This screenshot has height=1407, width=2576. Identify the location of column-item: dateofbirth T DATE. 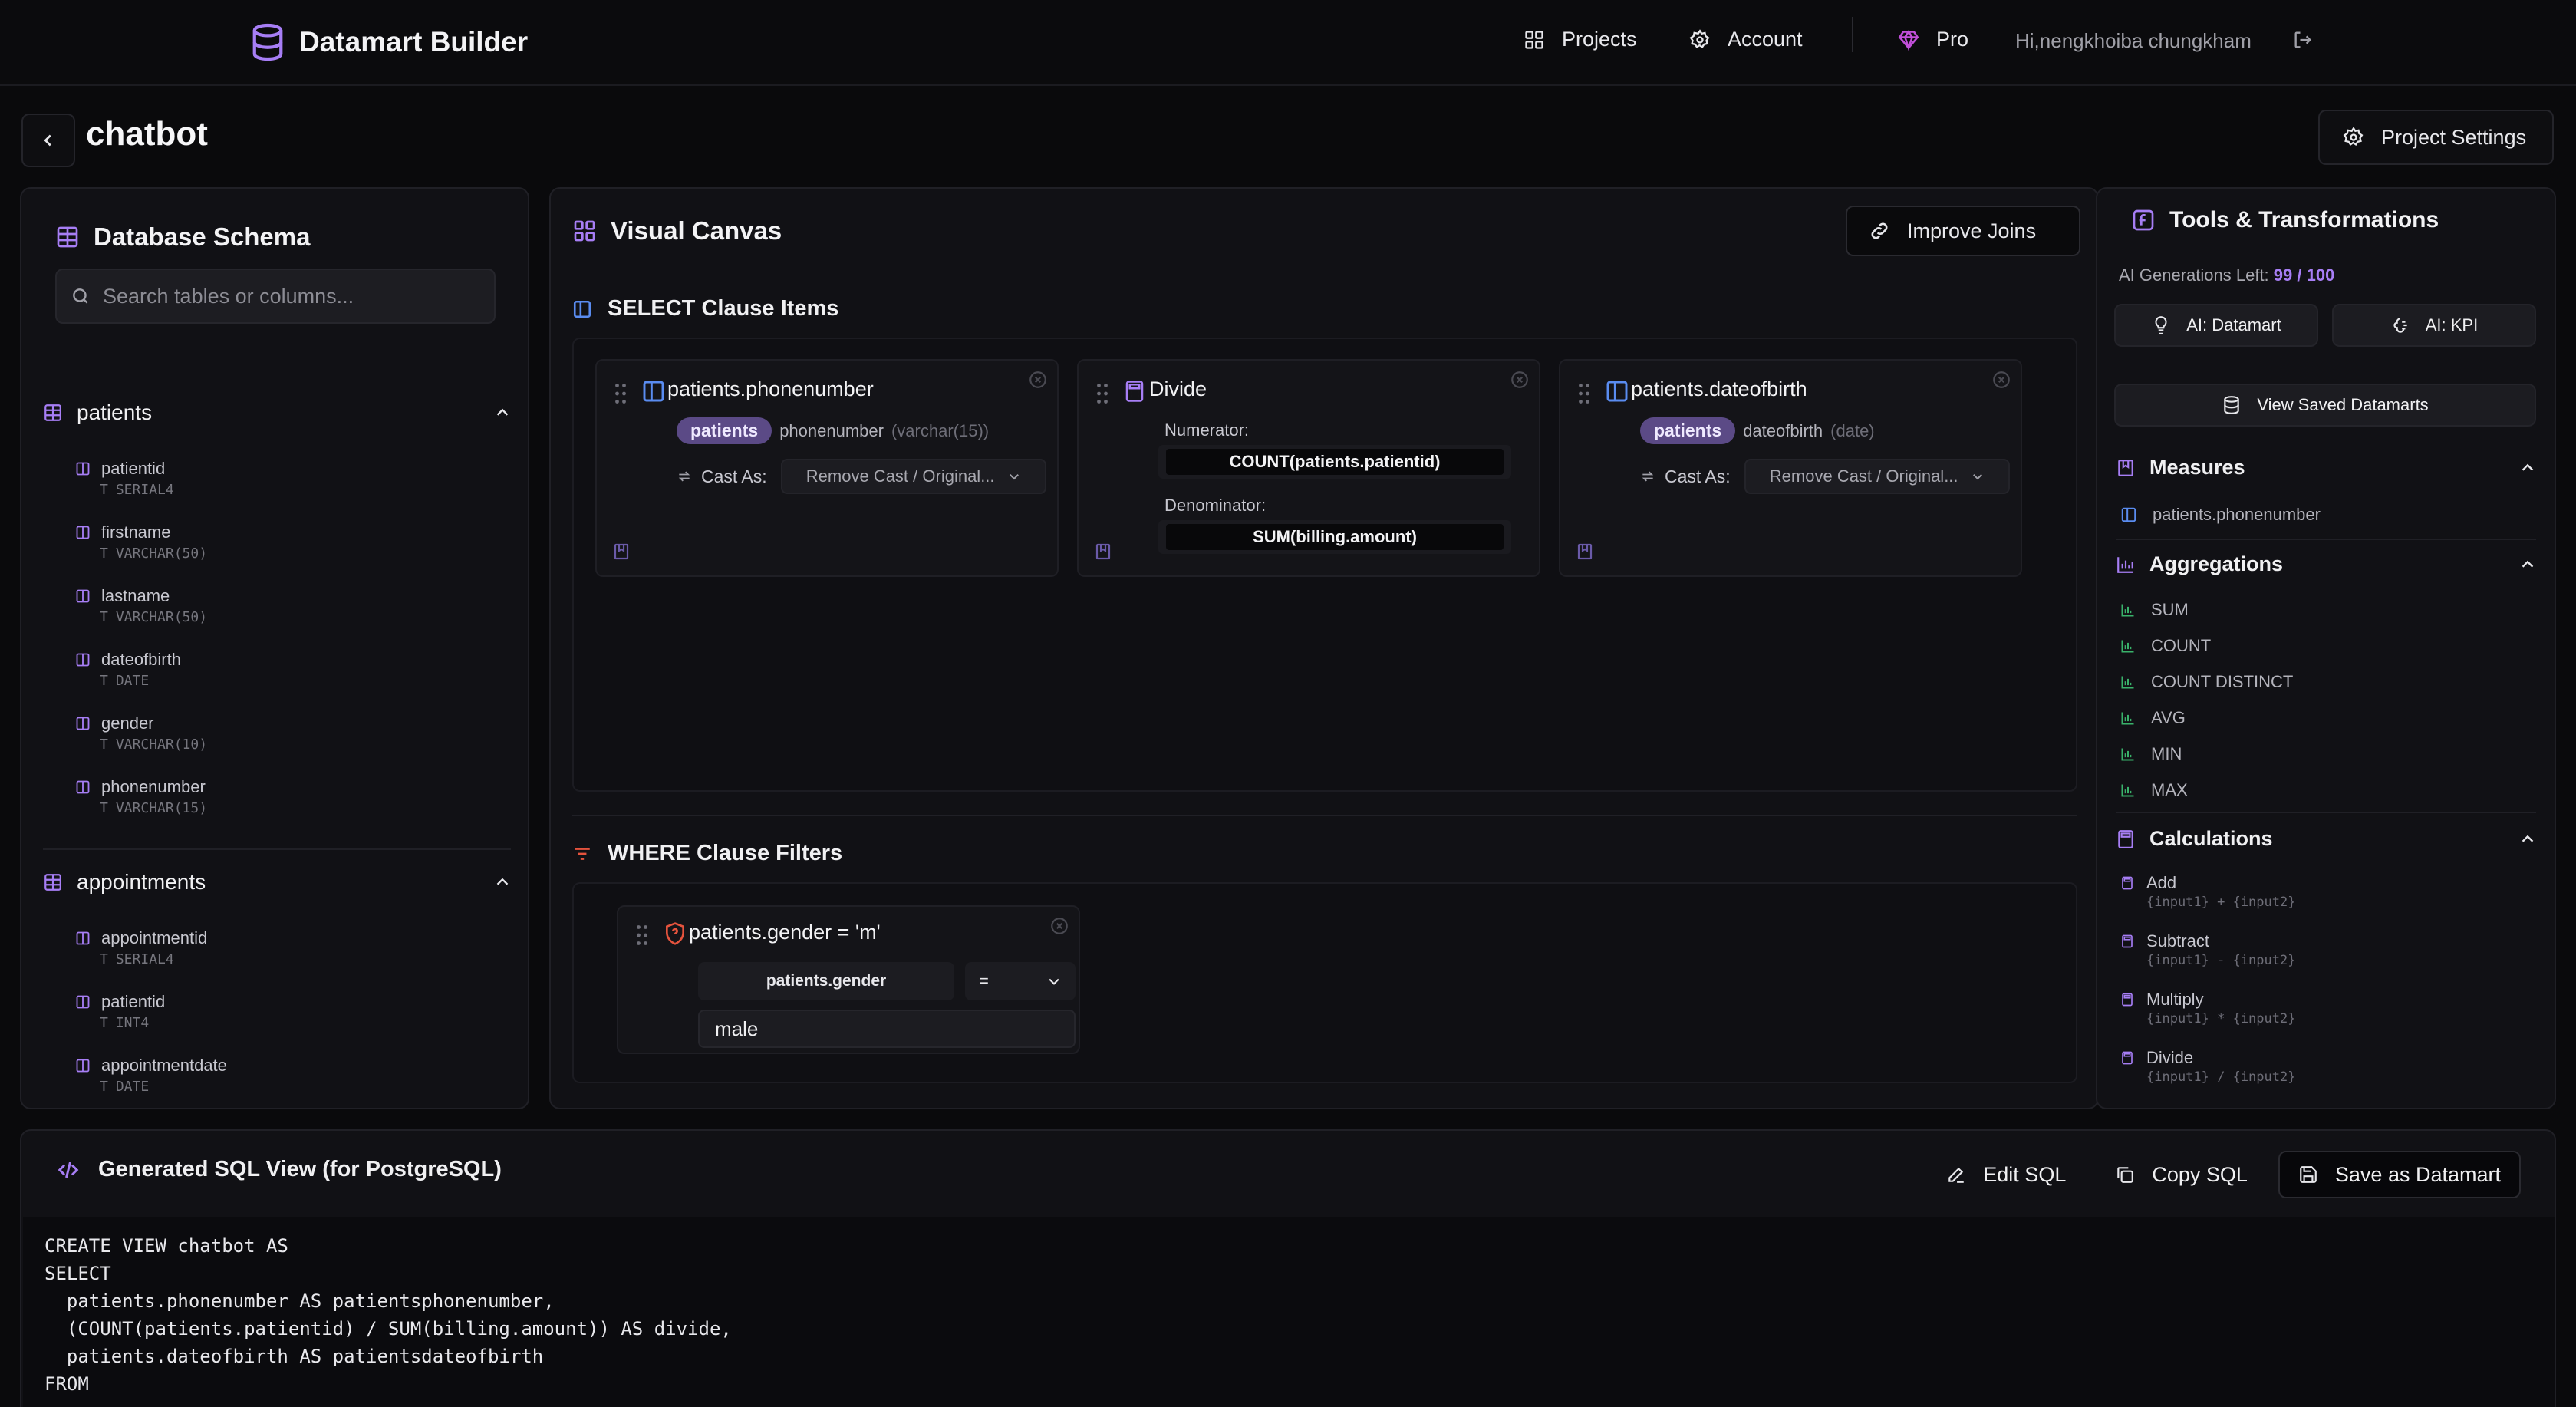
(128, 669).